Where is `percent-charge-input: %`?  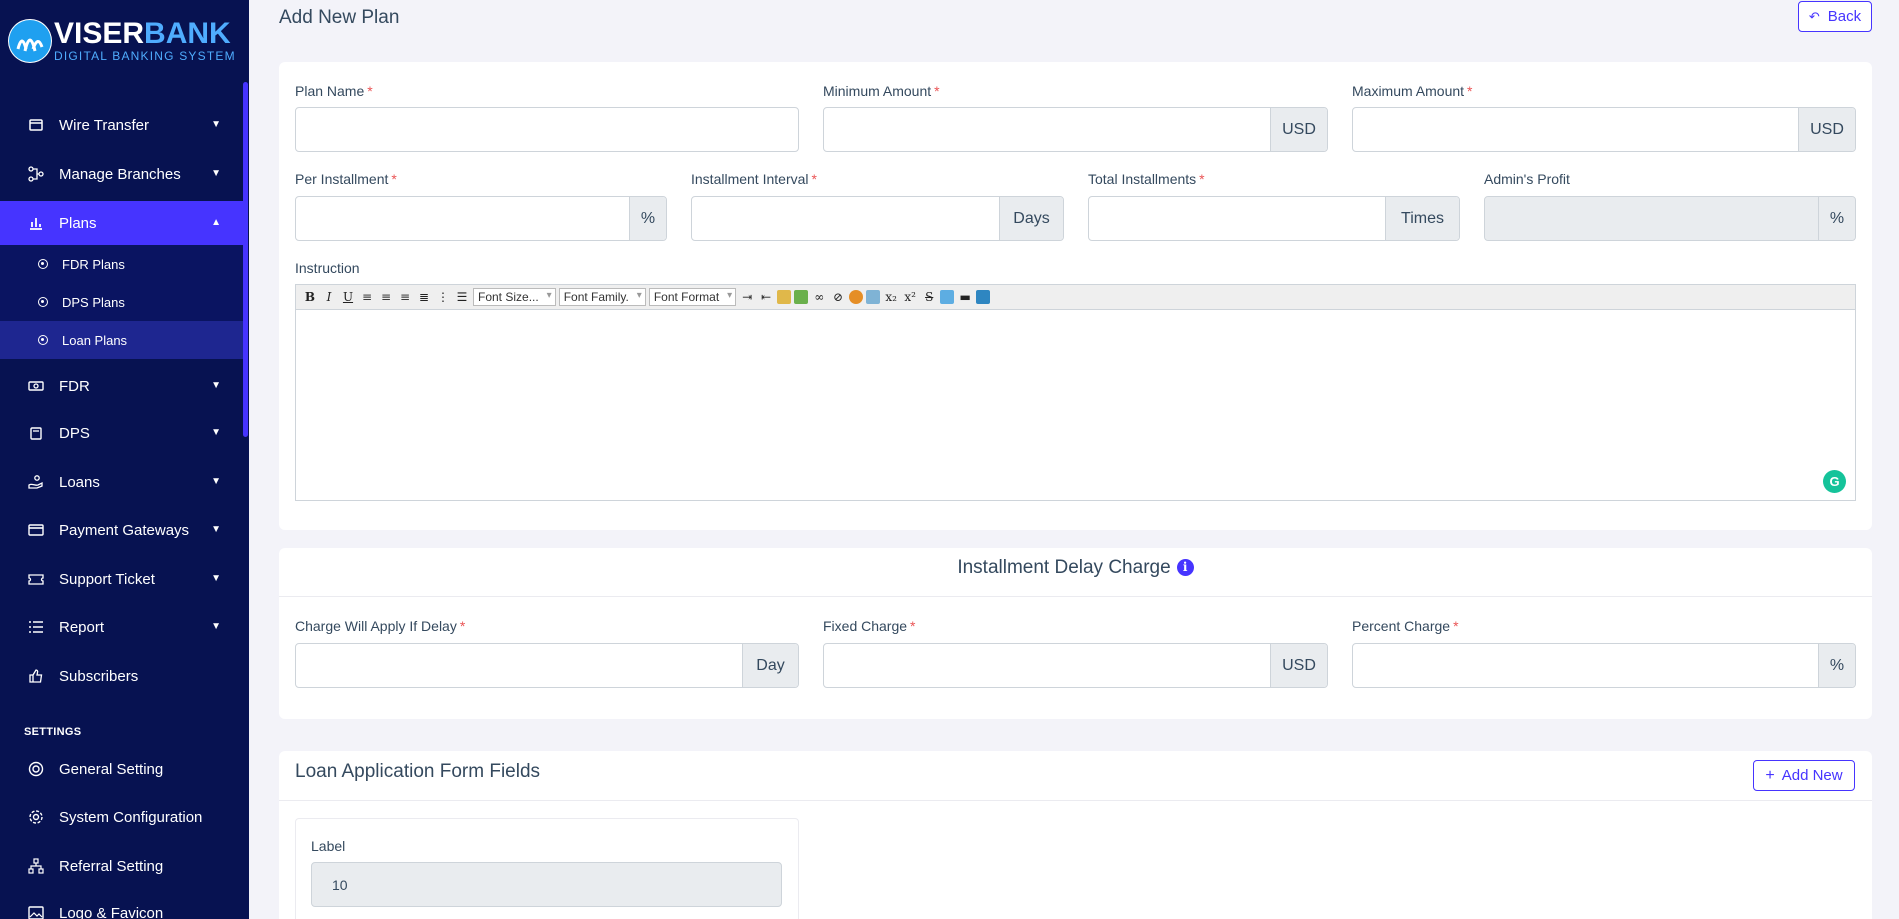 percent-charge-input: % is located at coordinates (1604, 665).